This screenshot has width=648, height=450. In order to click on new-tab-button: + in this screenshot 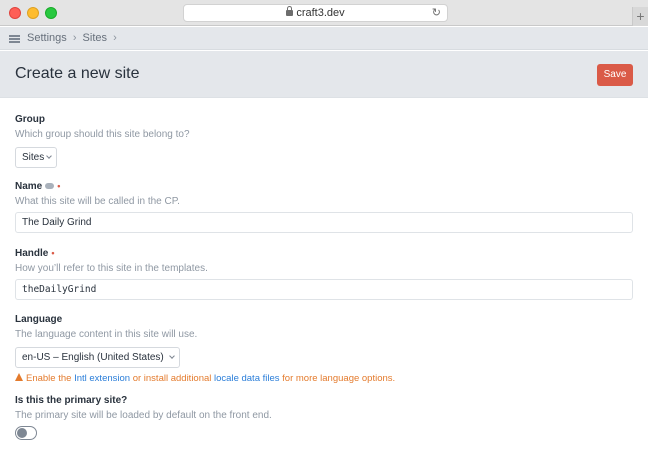, I will do `click(640, 16)`.